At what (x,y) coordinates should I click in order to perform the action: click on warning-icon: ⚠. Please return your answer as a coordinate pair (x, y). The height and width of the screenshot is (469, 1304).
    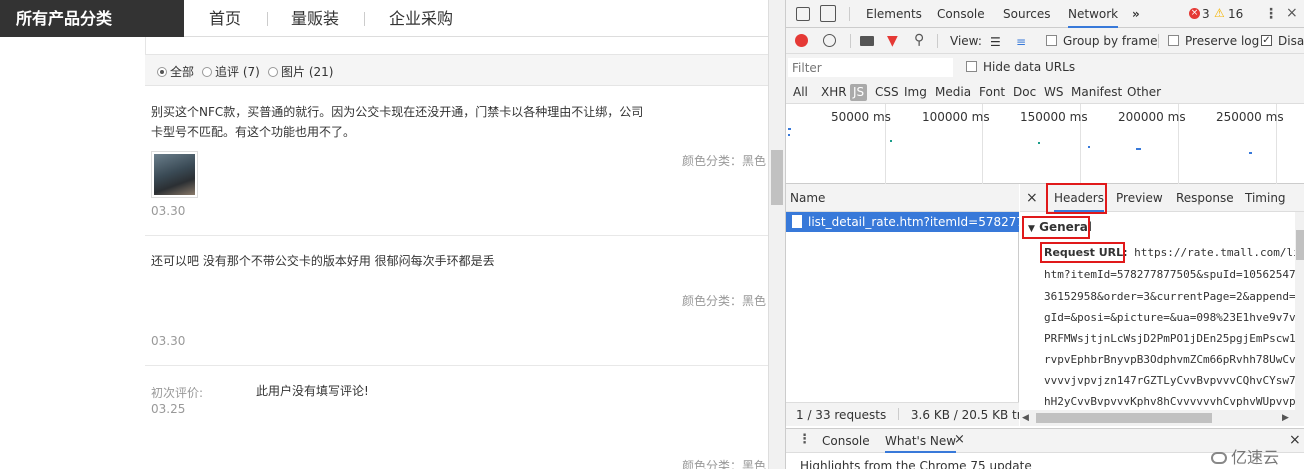
    Looking at the image, I should click on (1219, 13).